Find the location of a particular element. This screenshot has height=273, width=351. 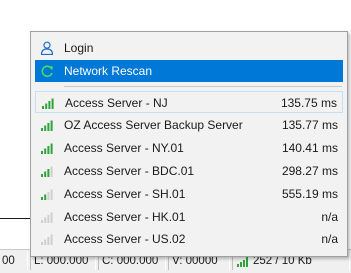

server-latency: 298.27 ms is located at coordinates (309, 170).